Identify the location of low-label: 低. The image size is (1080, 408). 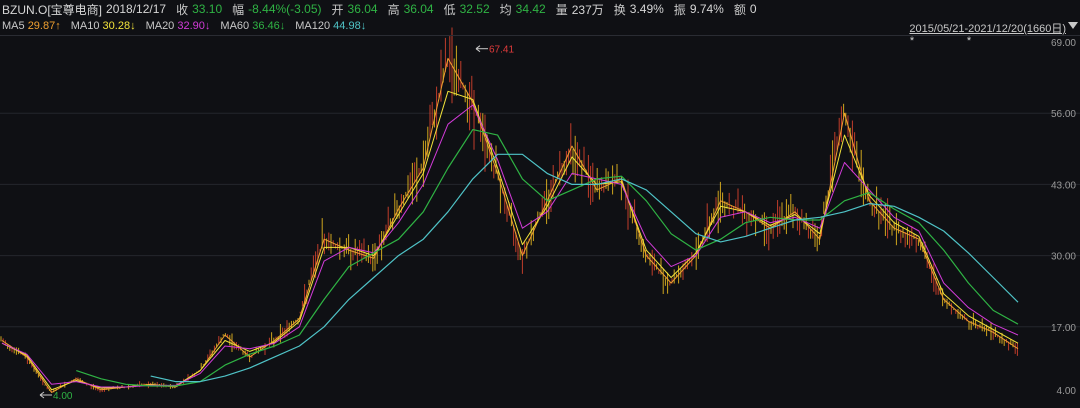
(449, 9).